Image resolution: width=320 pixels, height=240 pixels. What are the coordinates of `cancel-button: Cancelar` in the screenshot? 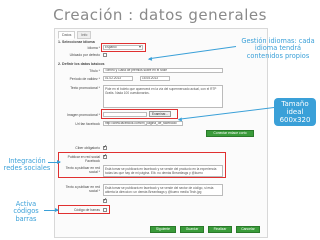 It's located at (248, 229).